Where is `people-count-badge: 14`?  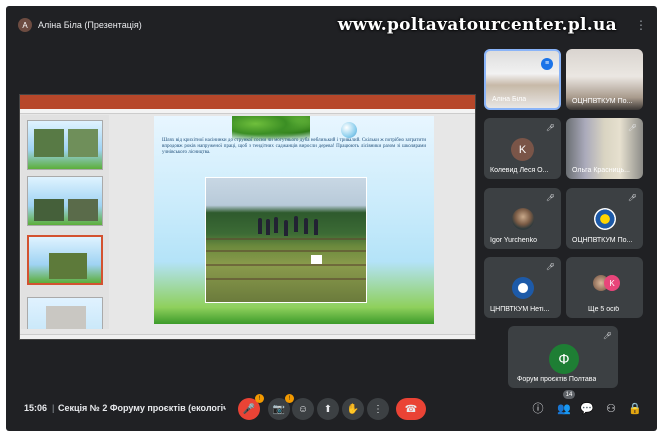
people-count-badge: 14 is located at coordinates (569, 394).